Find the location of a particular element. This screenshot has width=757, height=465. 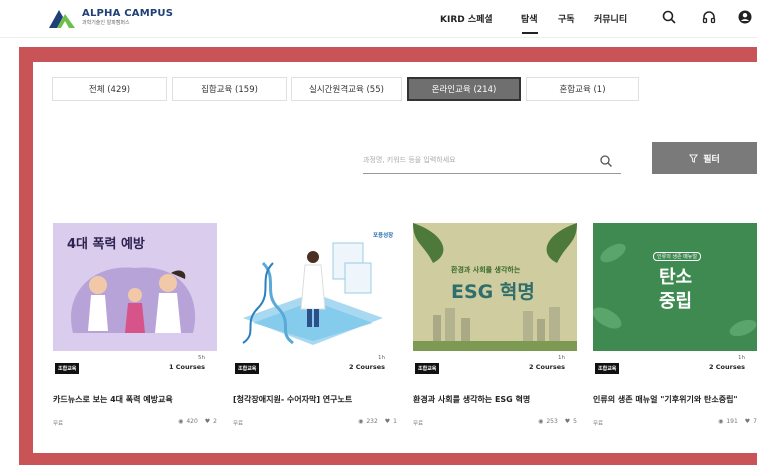

duration-text: 5h is located at coordinates (201, 358).